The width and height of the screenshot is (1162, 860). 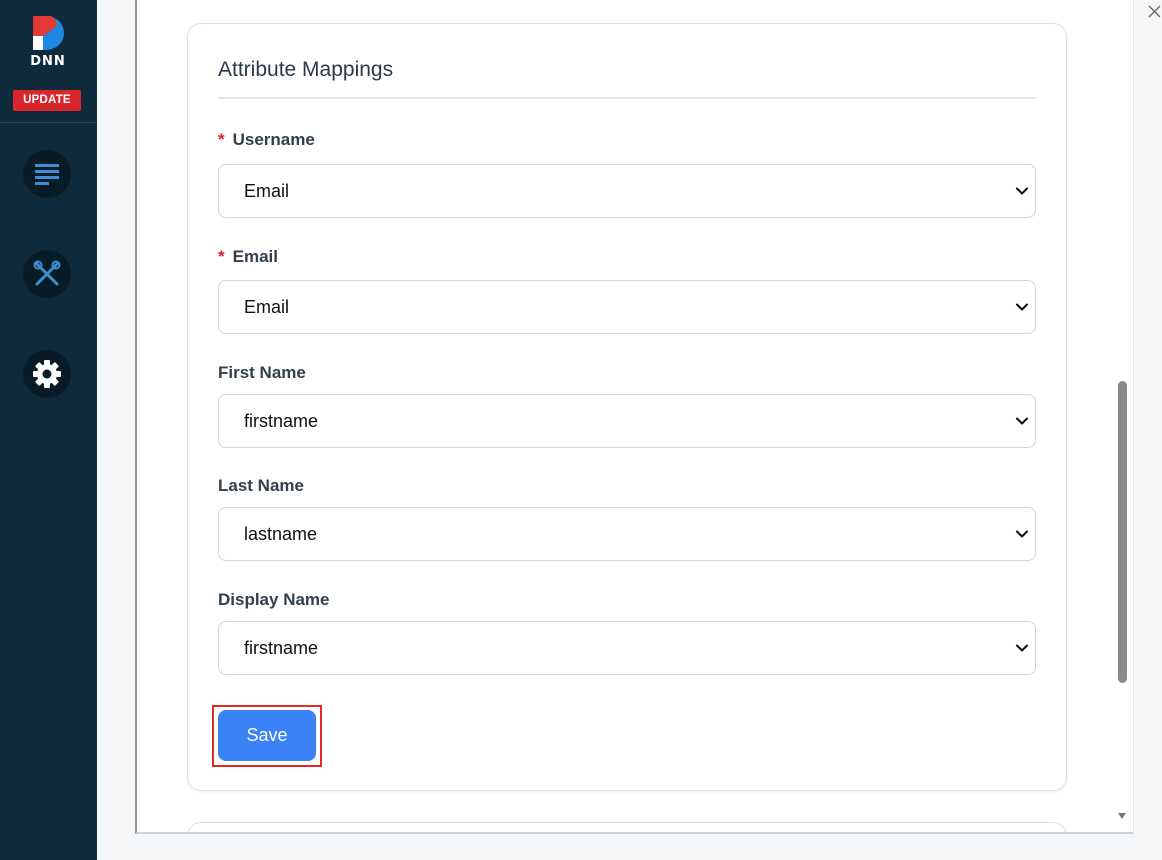 What do you see at coordinates (306, 69) in the screenshot?
I see `card-title: Attribute Mappings` at bounding box center [306, 69].